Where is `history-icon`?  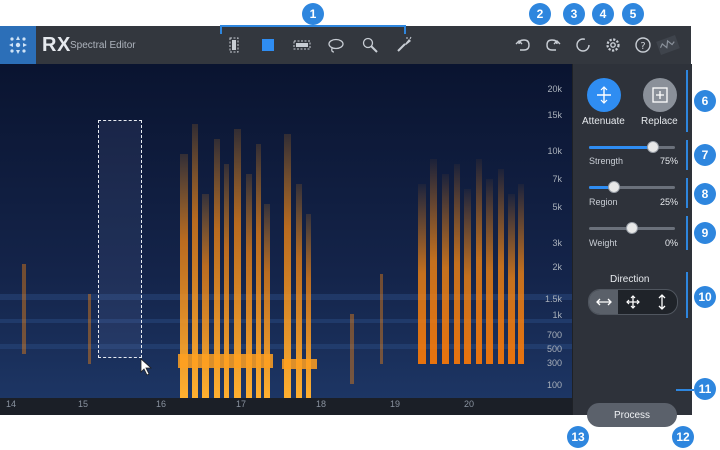
history-icon is located at coordinates (583, 45).